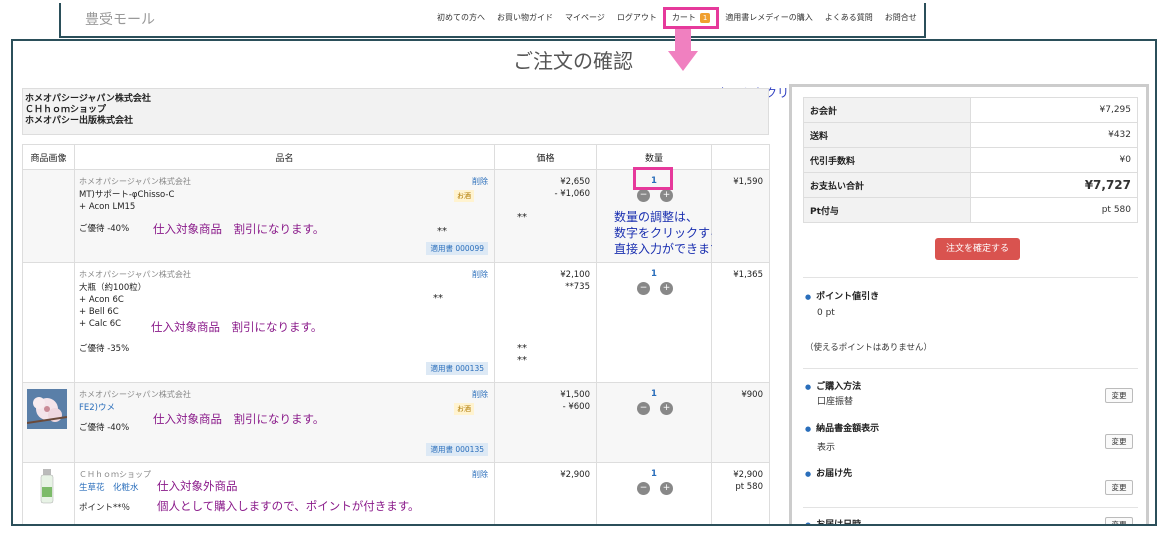 This screenshot has width=1163, height=534. I want to click on nav-mypage: マイページ, so click(585, 20).